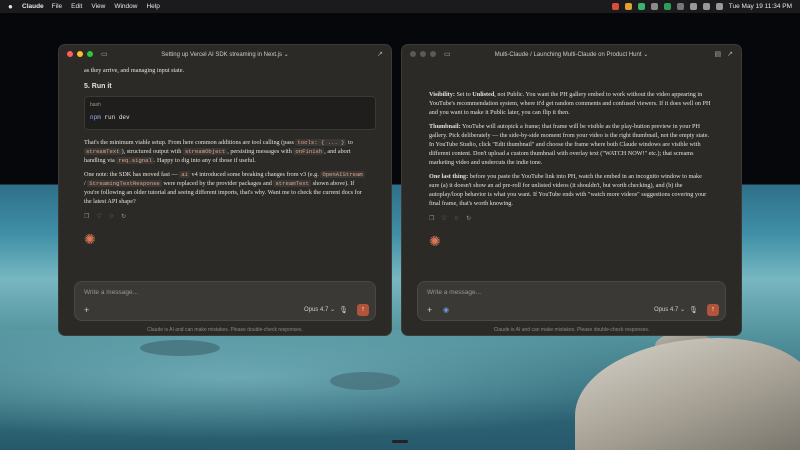 The width and height of the screenshot is (800, 450). What do you see at coordinates (152, 6) in the screenshot?
I see `menu-help: Help` at bounding box center [152, 6].